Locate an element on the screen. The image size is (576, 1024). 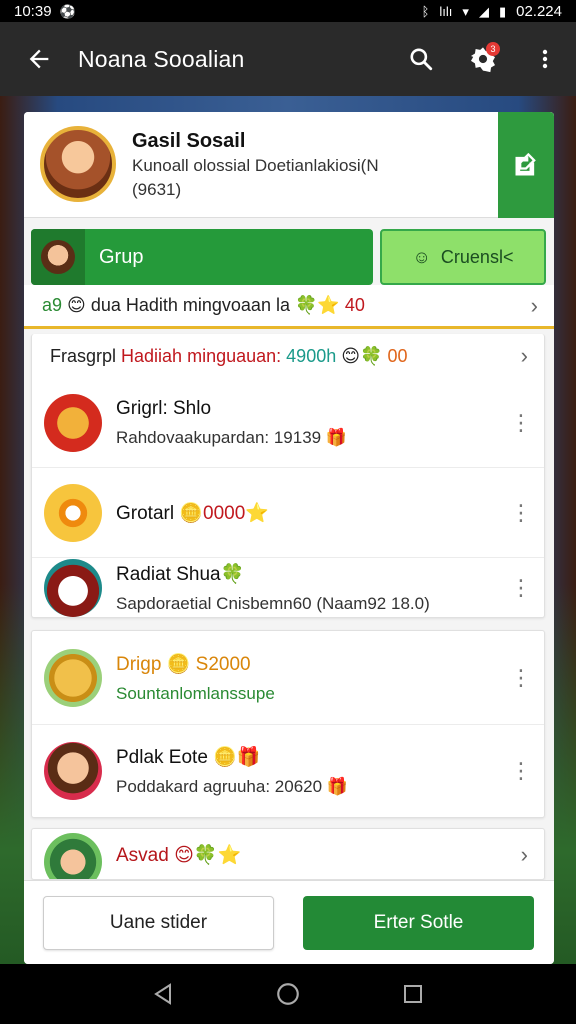
emoji-icon: 😊🍀⭐ is located at coordinates (208, 855).